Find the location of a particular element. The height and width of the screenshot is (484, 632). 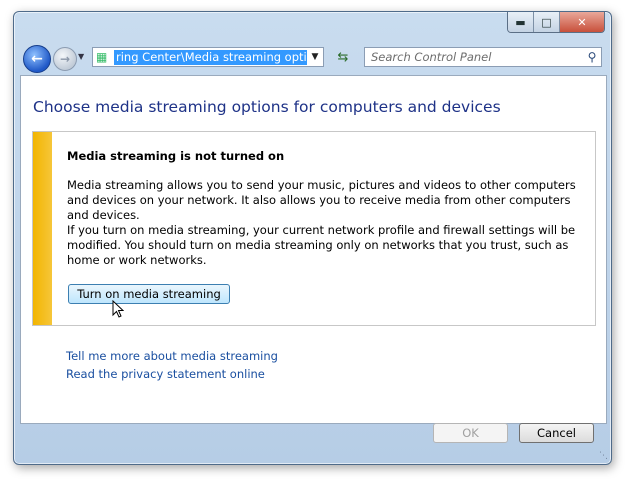

back-button: ← is located at coordinates (37, 59).